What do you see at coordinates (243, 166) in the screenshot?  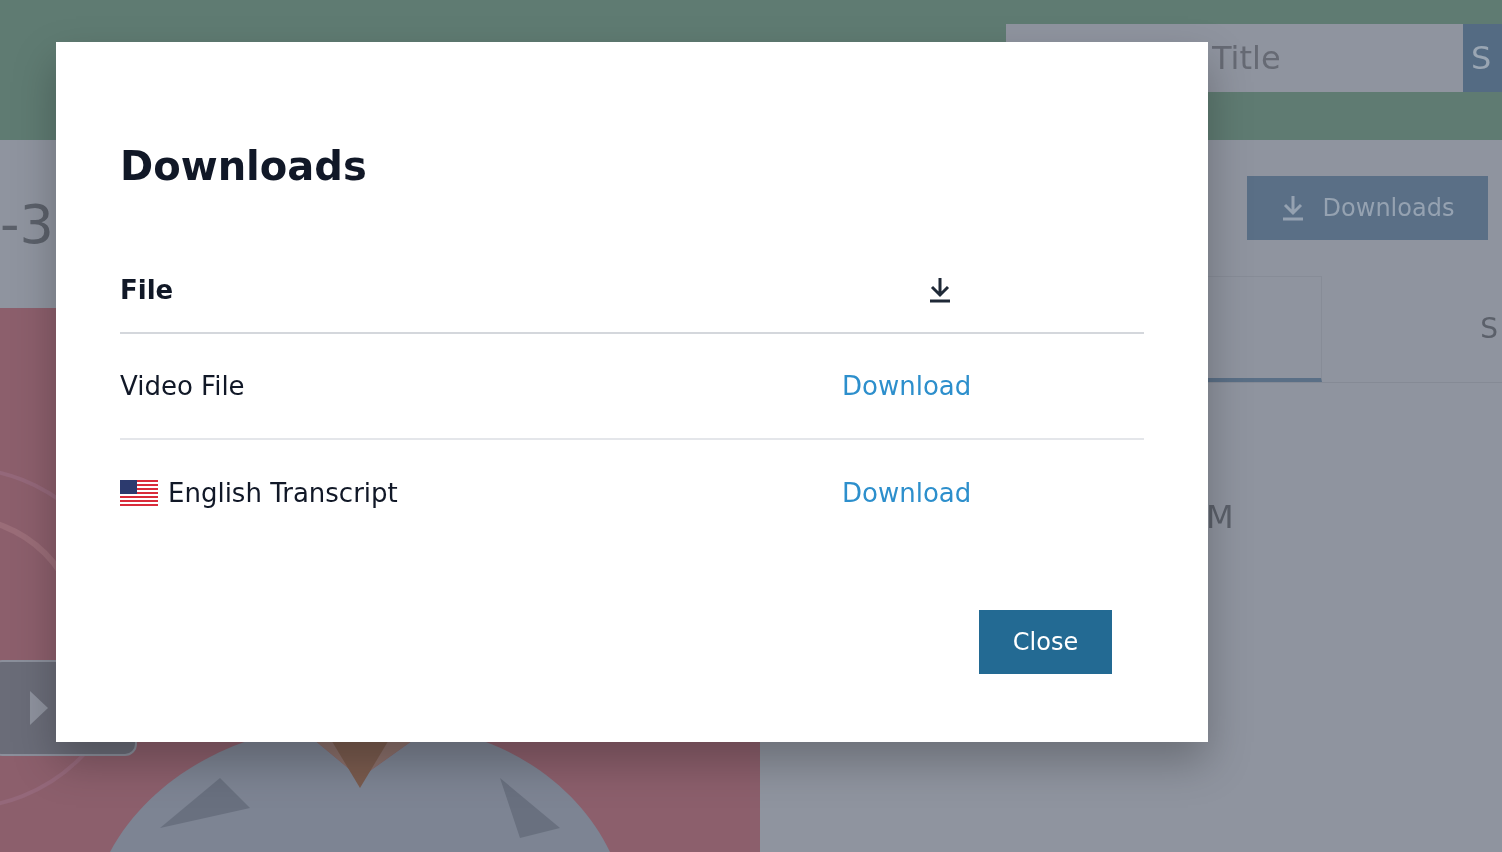 I see `dialog-title: Downloads` at bounding box center [243, 166].